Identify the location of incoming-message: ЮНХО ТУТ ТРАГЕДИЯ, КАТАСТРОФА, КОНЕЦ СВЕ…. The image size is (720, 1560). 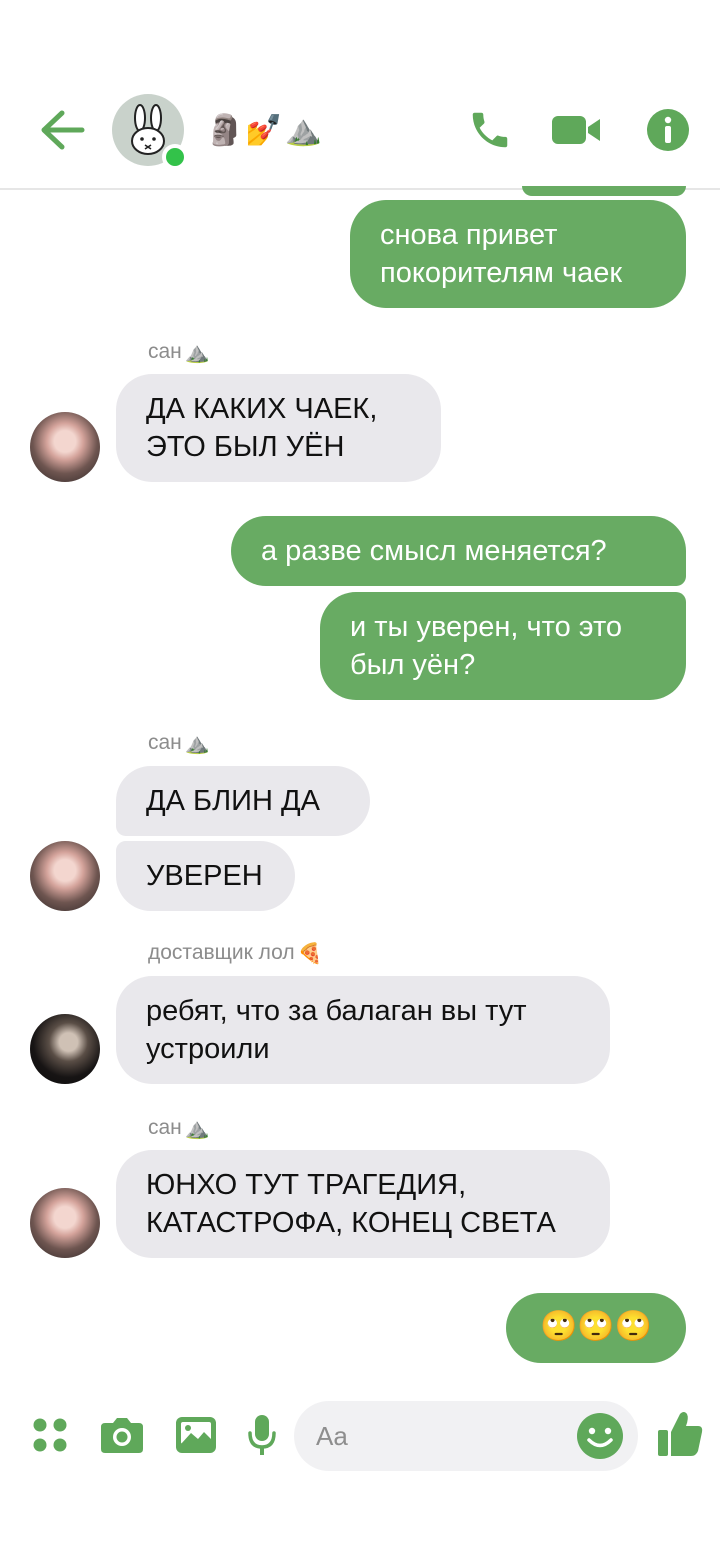
(363, 1204).